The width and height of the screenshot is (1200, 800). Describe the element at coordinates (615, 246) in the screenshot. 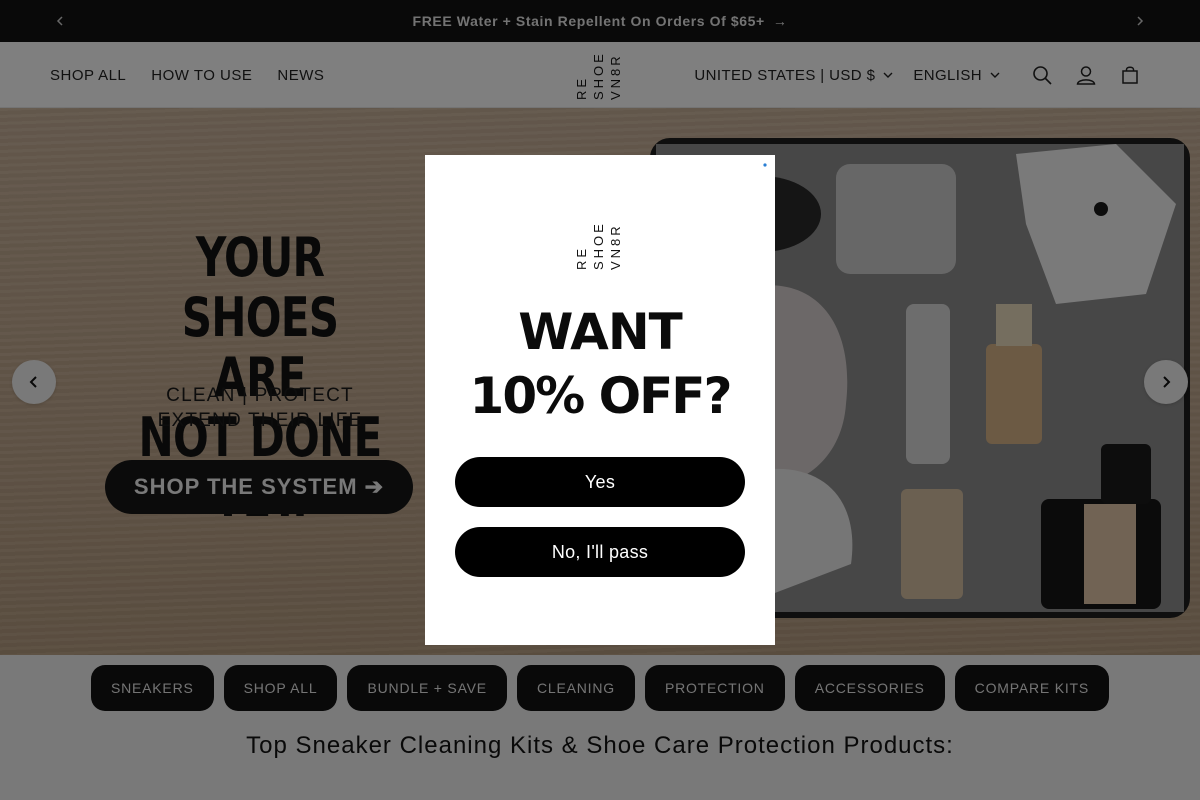

I see `popup-logo-line-vn8r: VN8R` at that location.